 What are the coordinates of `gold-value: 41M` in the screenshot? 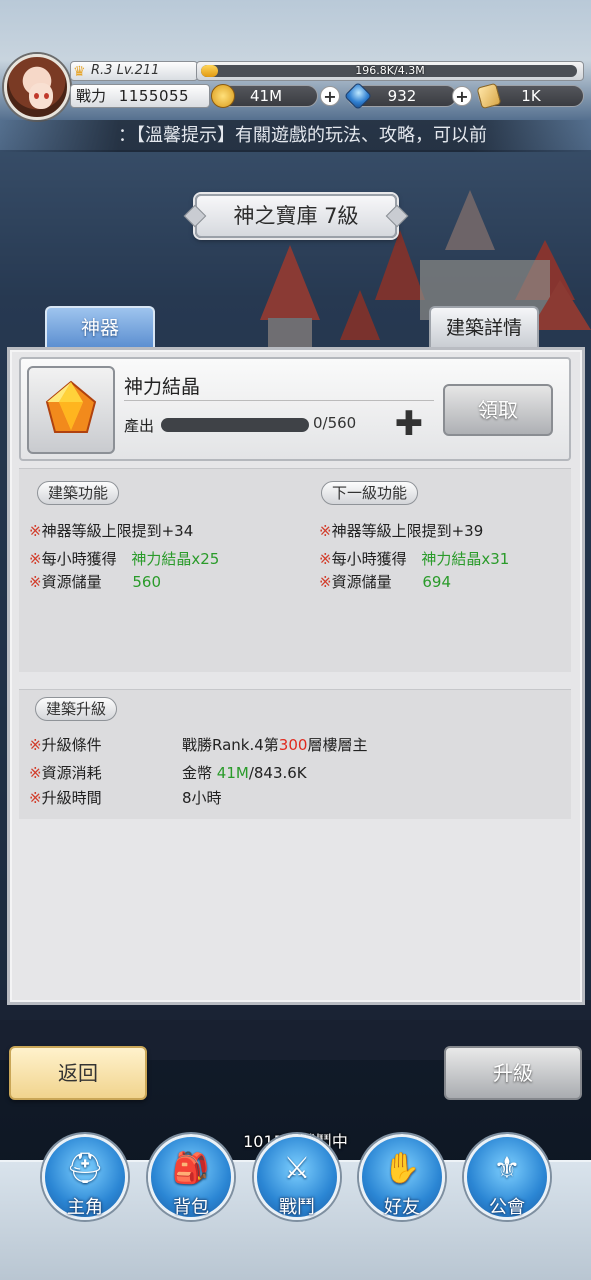 It's located at (266, 96).